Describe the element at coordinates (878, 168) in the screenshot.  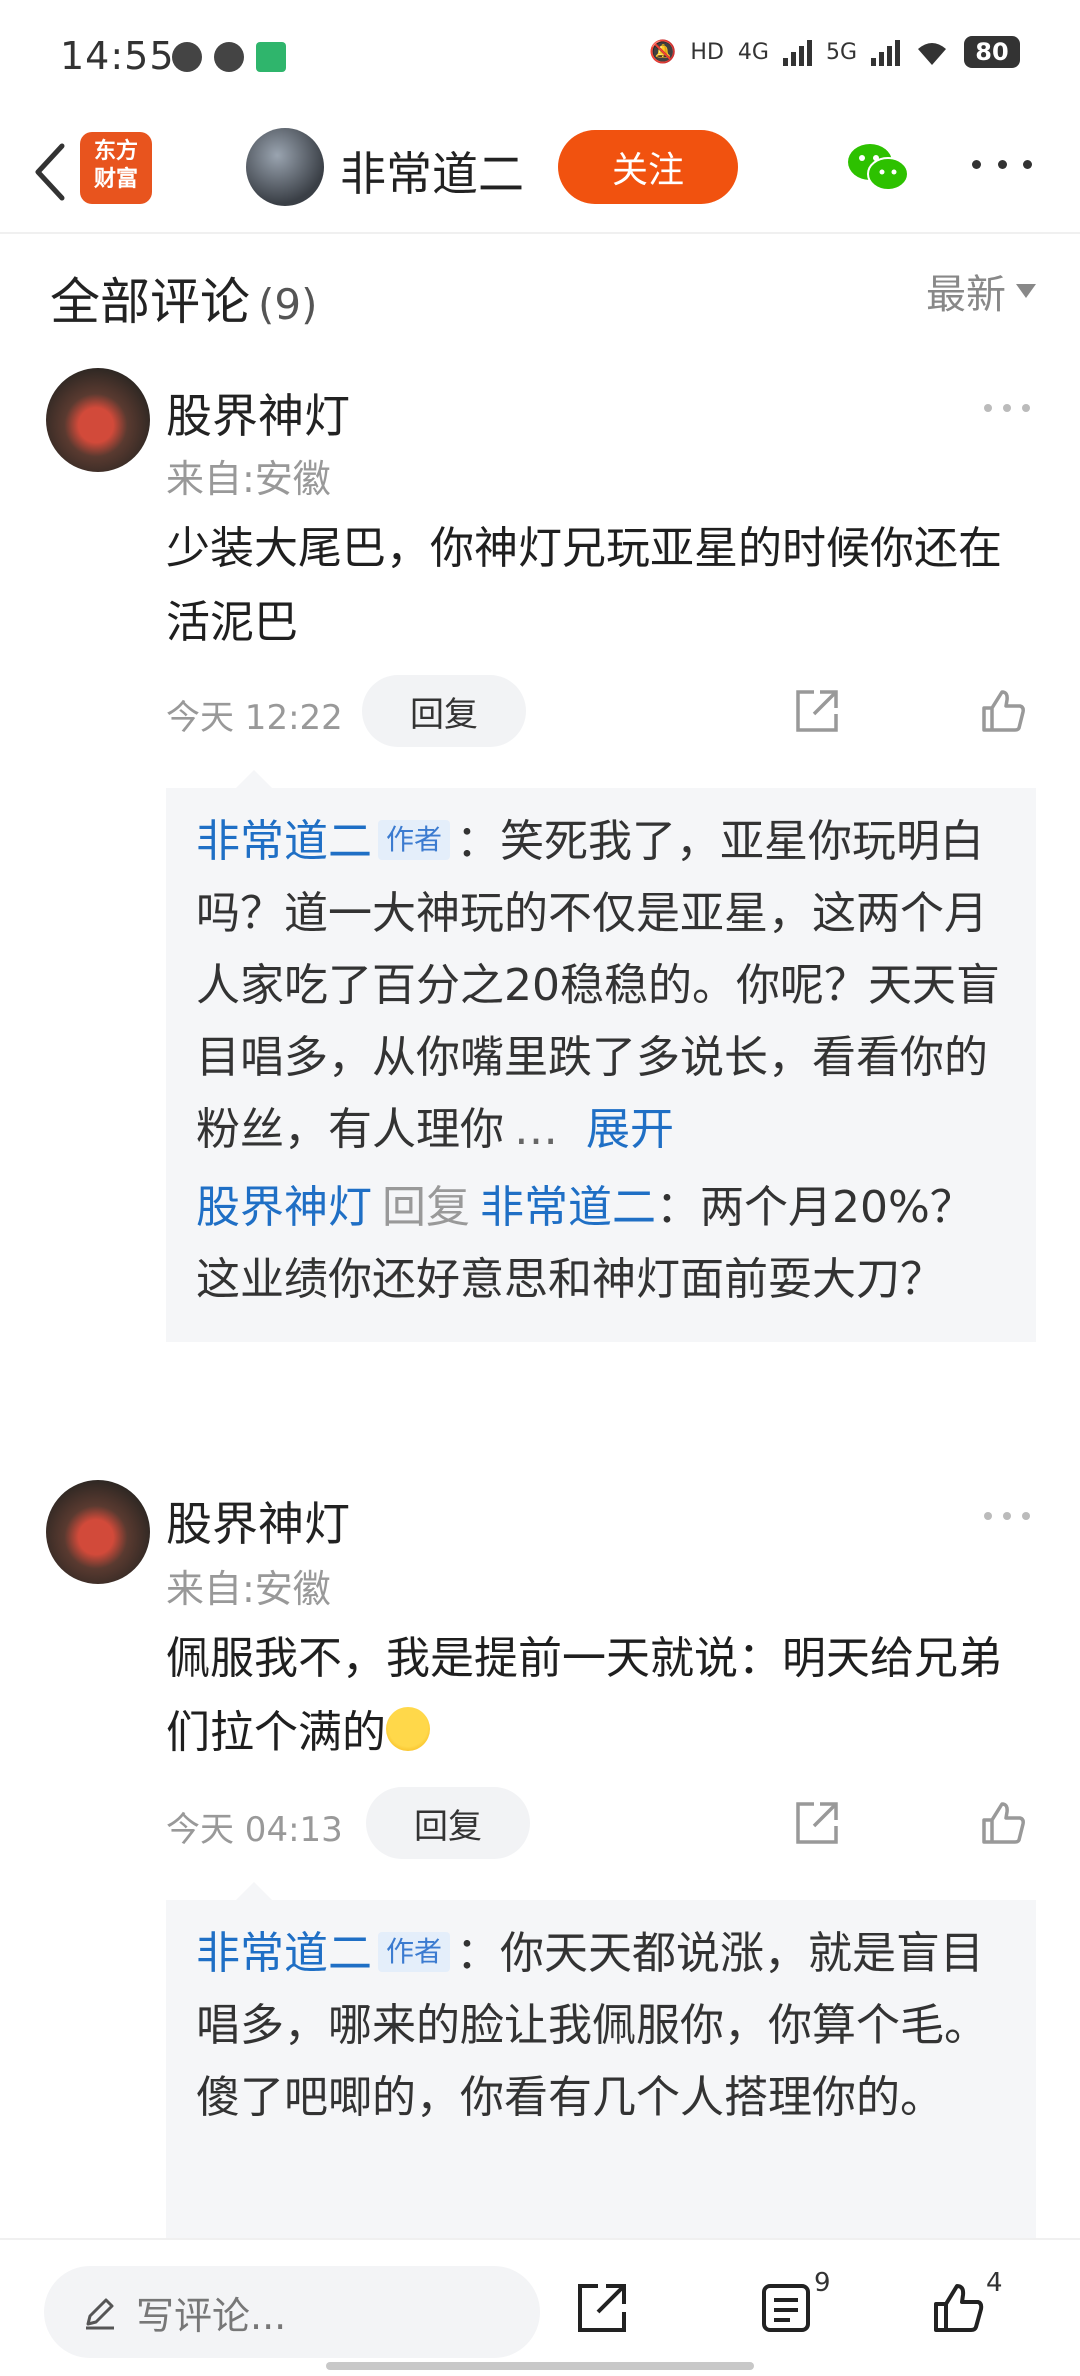
I see `wechat-icon` at that location.